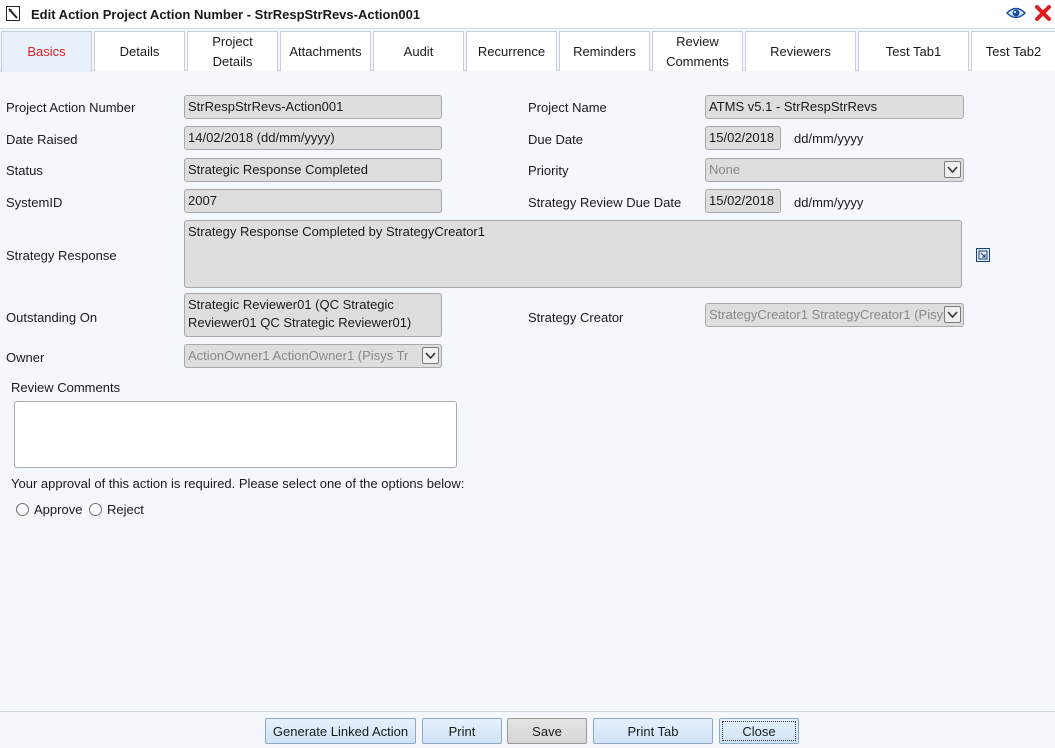 Image resolution: width=1055 pixels, height=748 pixels. I want to click on date-raised-label: Date Raised, so click(42, 139).